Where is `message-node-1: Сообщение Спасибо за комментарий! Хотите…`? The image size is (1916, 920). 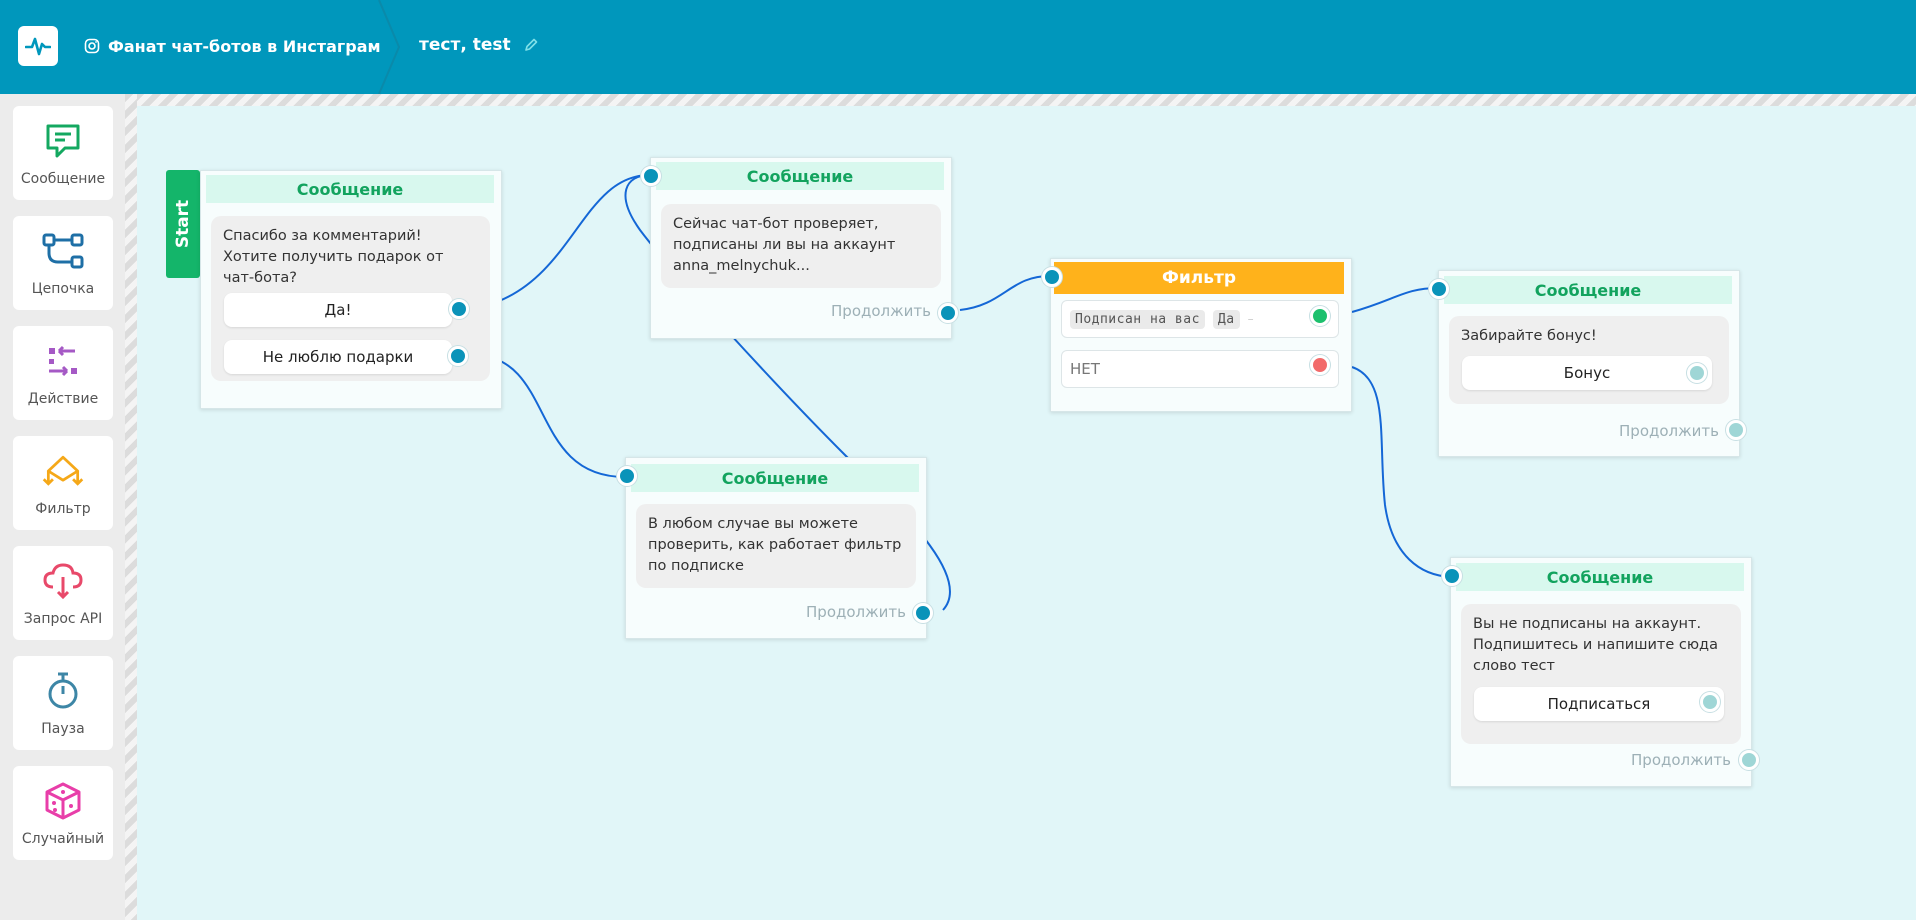 message-node-1: Сообщение Спасибо за комментарий! Хотите… is located at coordinates (351, 289).